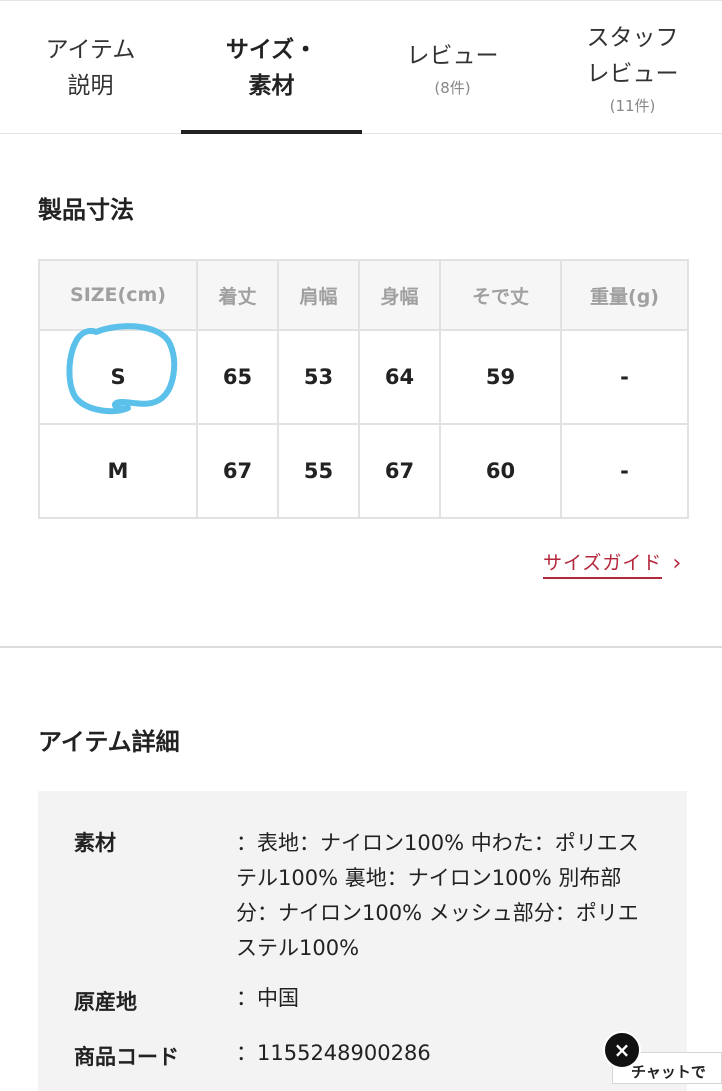  Describe the element at coordinates (603, 563) in the screenshot. I see `size-guide-label: サイズガイド` at that location.